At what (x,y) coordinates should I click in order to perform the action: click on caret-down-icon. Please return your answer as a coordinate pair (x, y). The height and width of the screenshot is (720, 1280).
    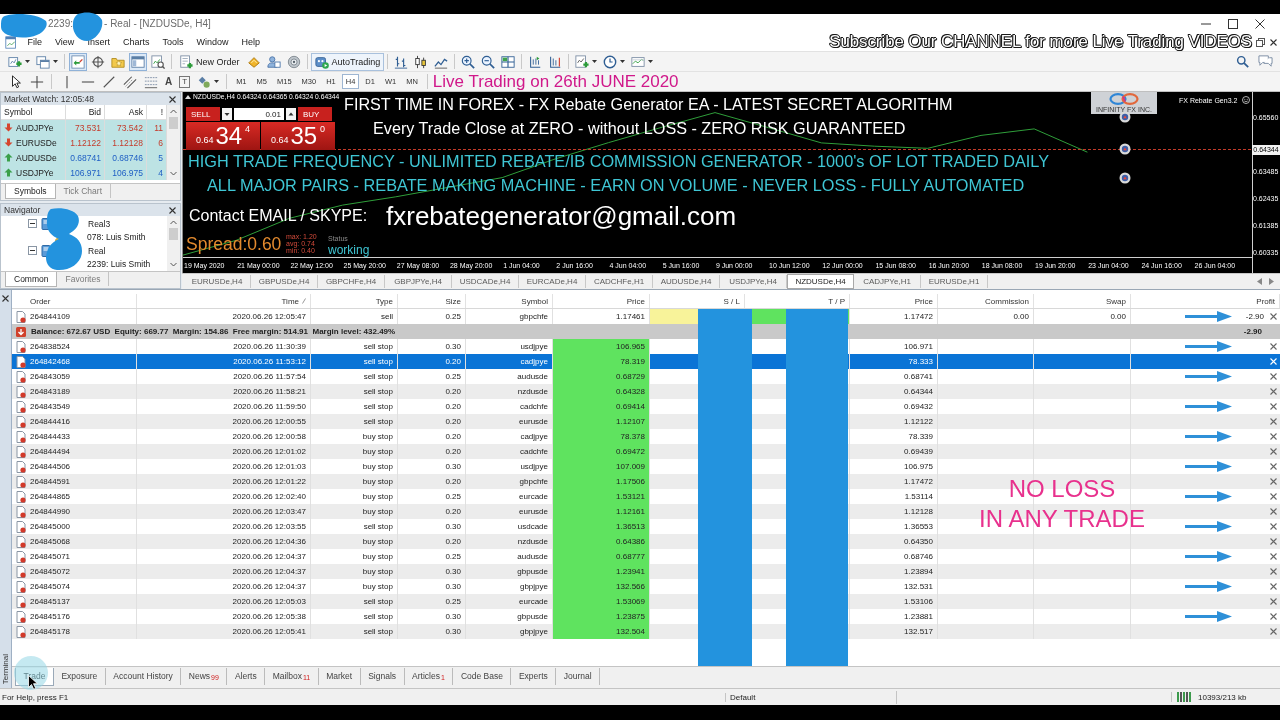
    Looking at the image, I should click on (227, 114).